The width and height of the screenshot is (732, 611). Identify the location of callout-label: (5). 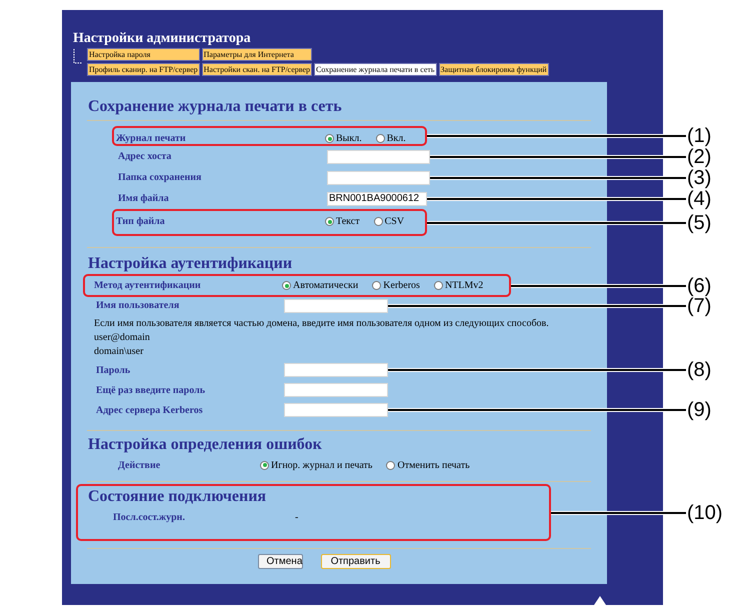
(699, 223).